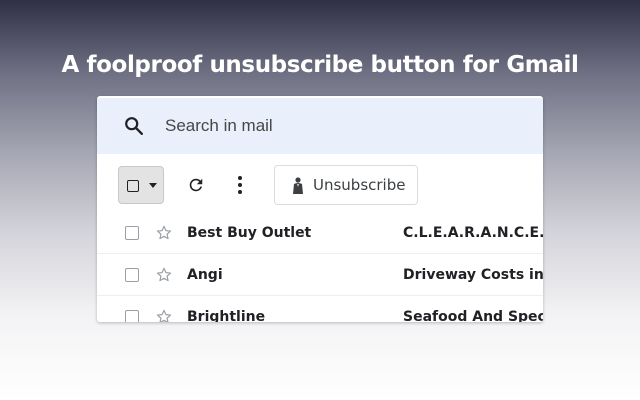 The height and width of the screenshot is (400, 640). What do you see at coordinates (205, 275) in the screenshot?
I see `email-sender: Angi` at bounding box center [205, 275].